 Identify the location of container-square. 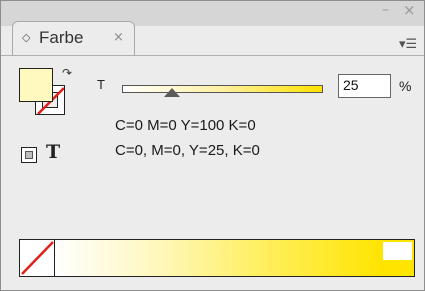
(29, 155).